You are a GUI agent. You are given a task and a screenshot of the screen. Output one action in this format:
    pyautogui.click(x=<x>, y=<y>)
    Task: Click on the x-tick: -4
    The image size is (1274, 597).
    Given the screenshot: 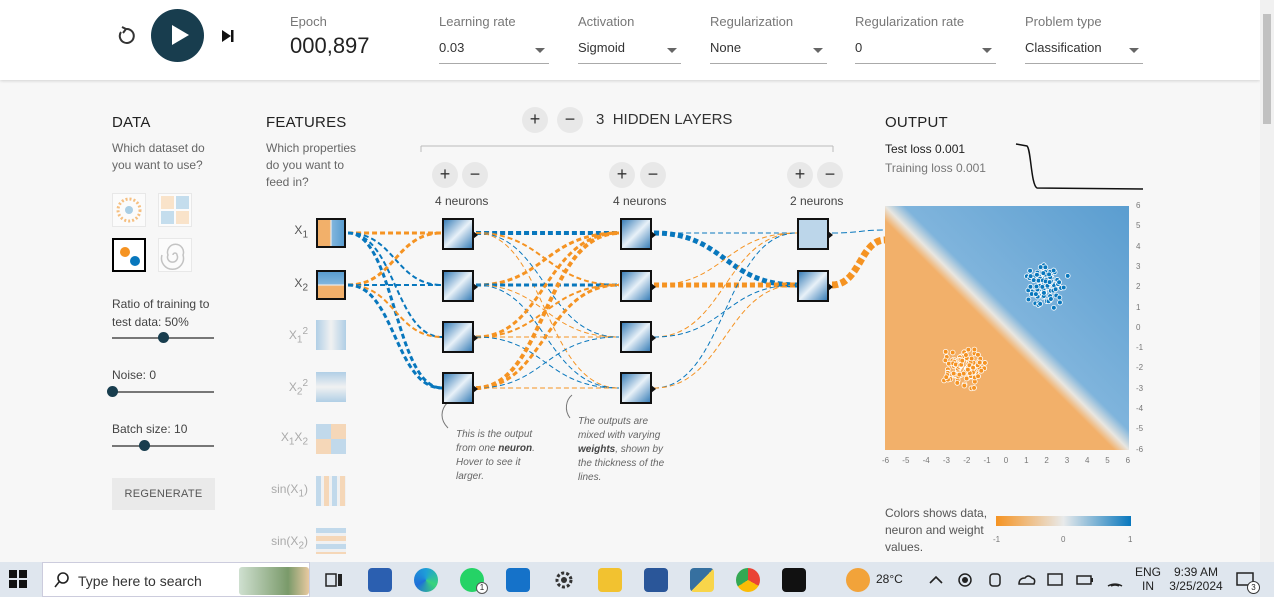 What is the action you would take?
    pyautogui.click(x=926, y=460)
    